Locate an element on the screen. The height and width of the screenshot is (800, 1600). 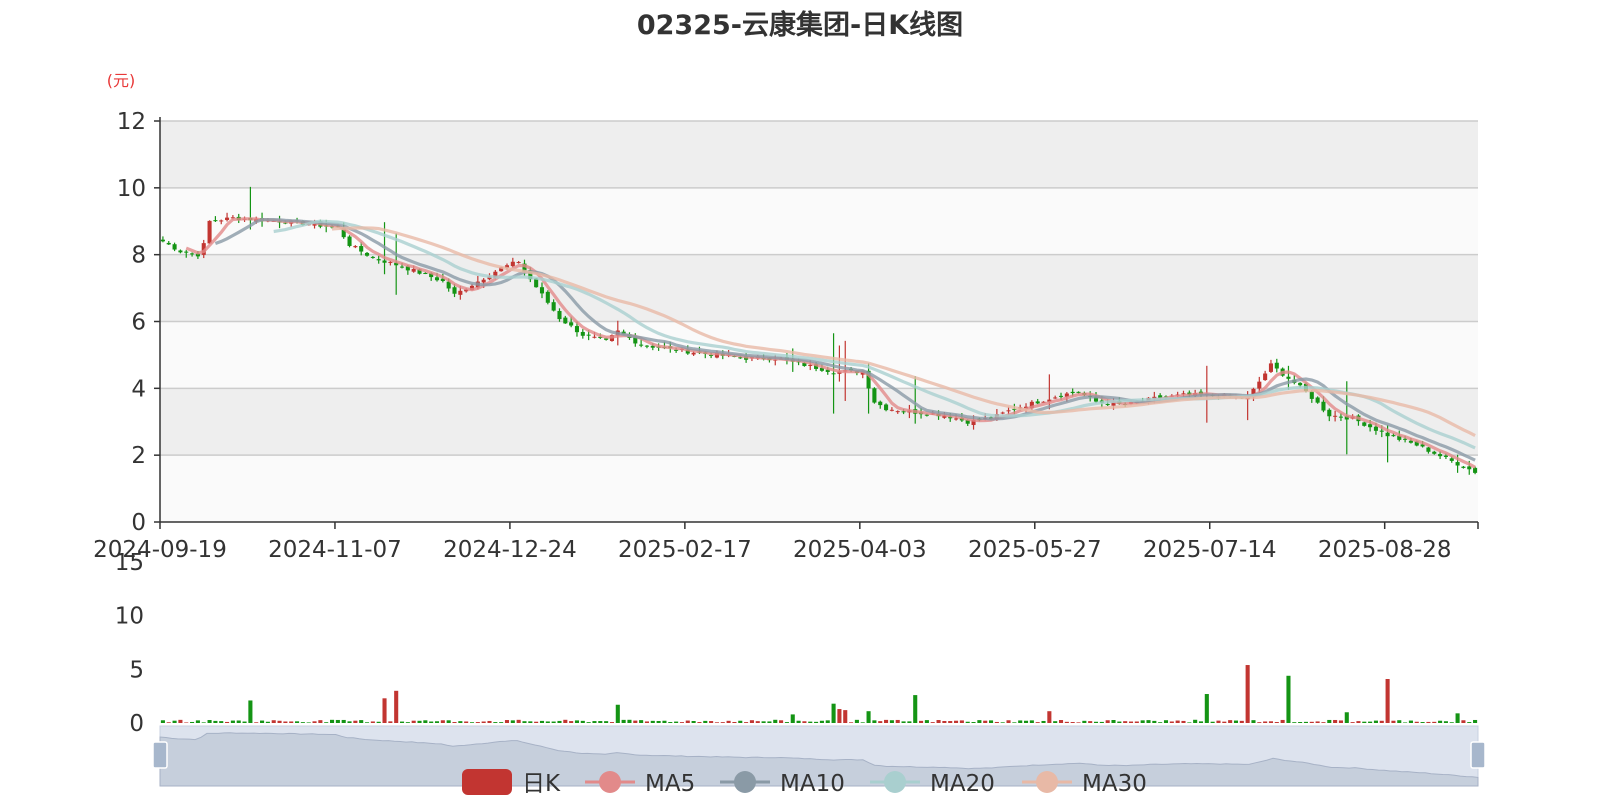
price-tick-label: 2 is located at coordinates (138, 456).